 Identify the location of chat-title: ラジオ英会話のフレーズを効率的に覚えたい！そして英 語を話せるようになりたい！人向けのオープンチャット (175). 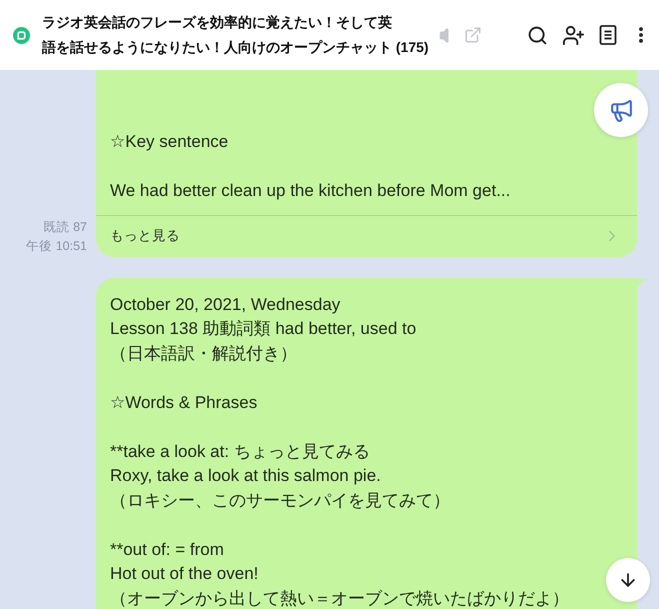
(235, 35).